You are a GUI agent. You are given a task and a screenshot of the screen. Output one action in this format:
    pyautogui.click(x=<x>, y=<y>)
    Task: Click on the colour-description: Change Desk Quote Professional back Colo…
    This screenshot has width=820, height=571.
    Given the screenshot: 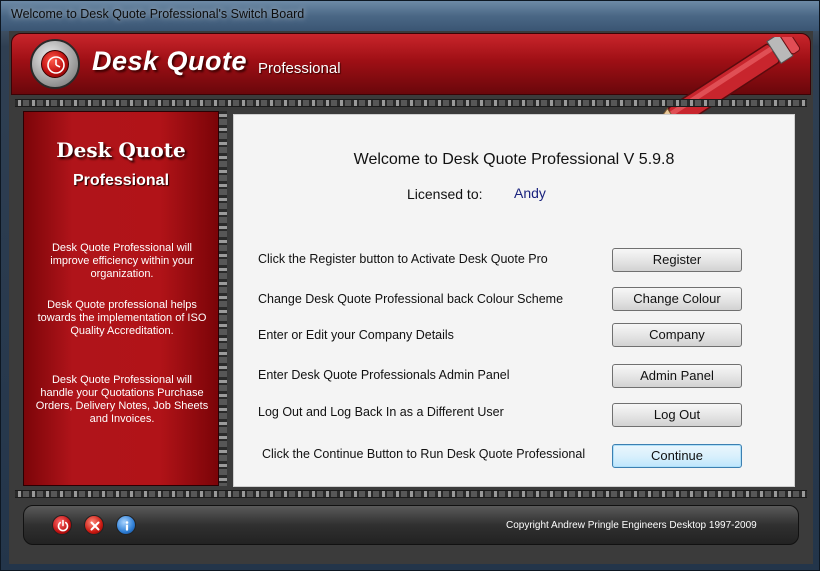 What is the action you would take?
    pyautogui.click(x=411, y=299)
    